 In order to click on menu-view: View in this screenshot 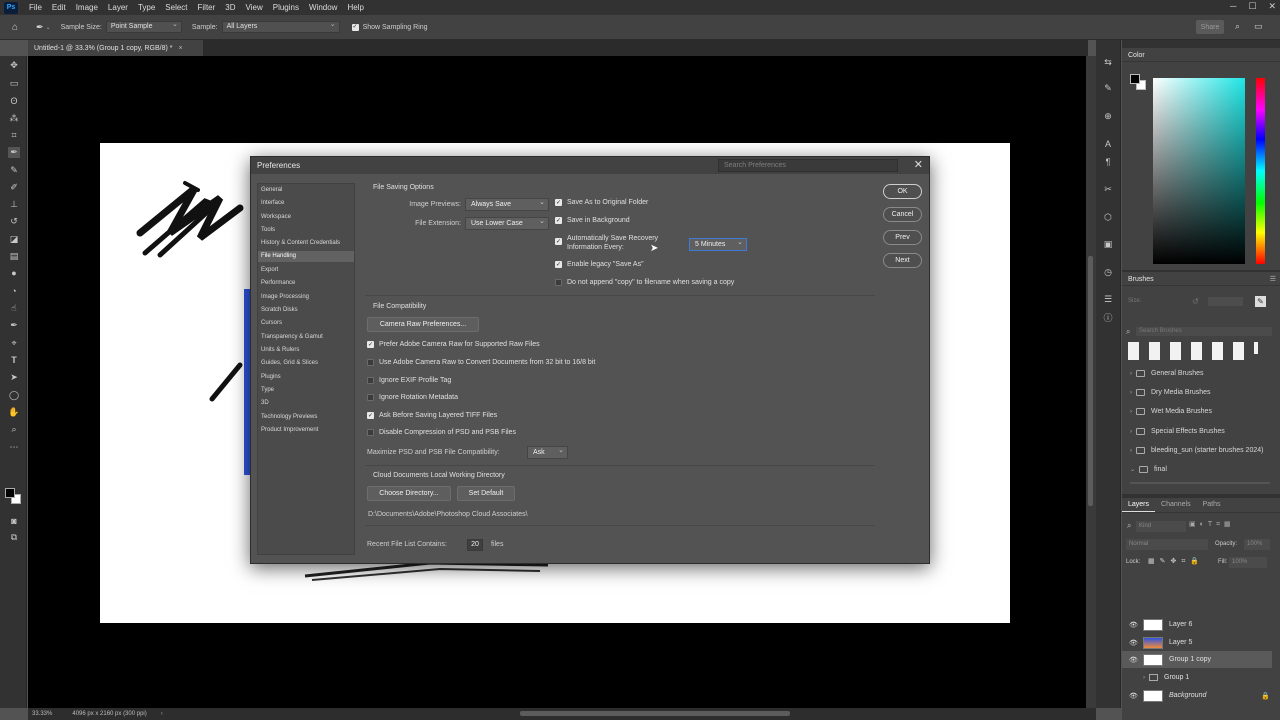, I will do `click(254, 7)`.